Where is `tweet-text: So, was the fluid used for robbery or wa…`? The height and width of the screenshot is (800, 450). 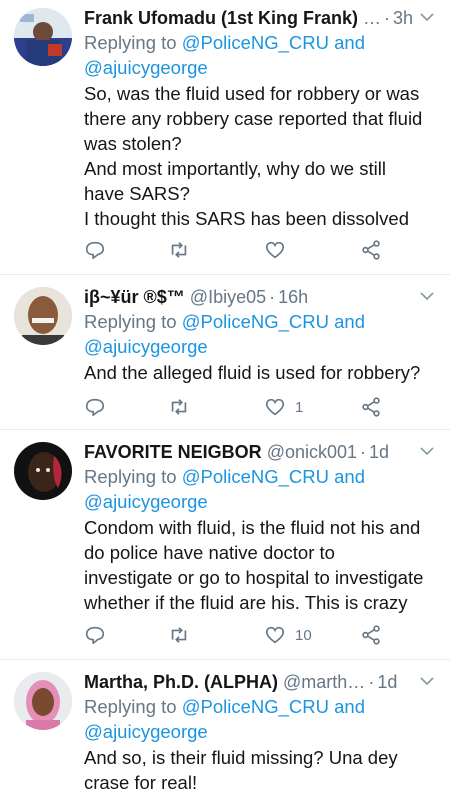
tweet-text: So, was the fluid used for robbery or wa… is located at coordinates (260, 156).